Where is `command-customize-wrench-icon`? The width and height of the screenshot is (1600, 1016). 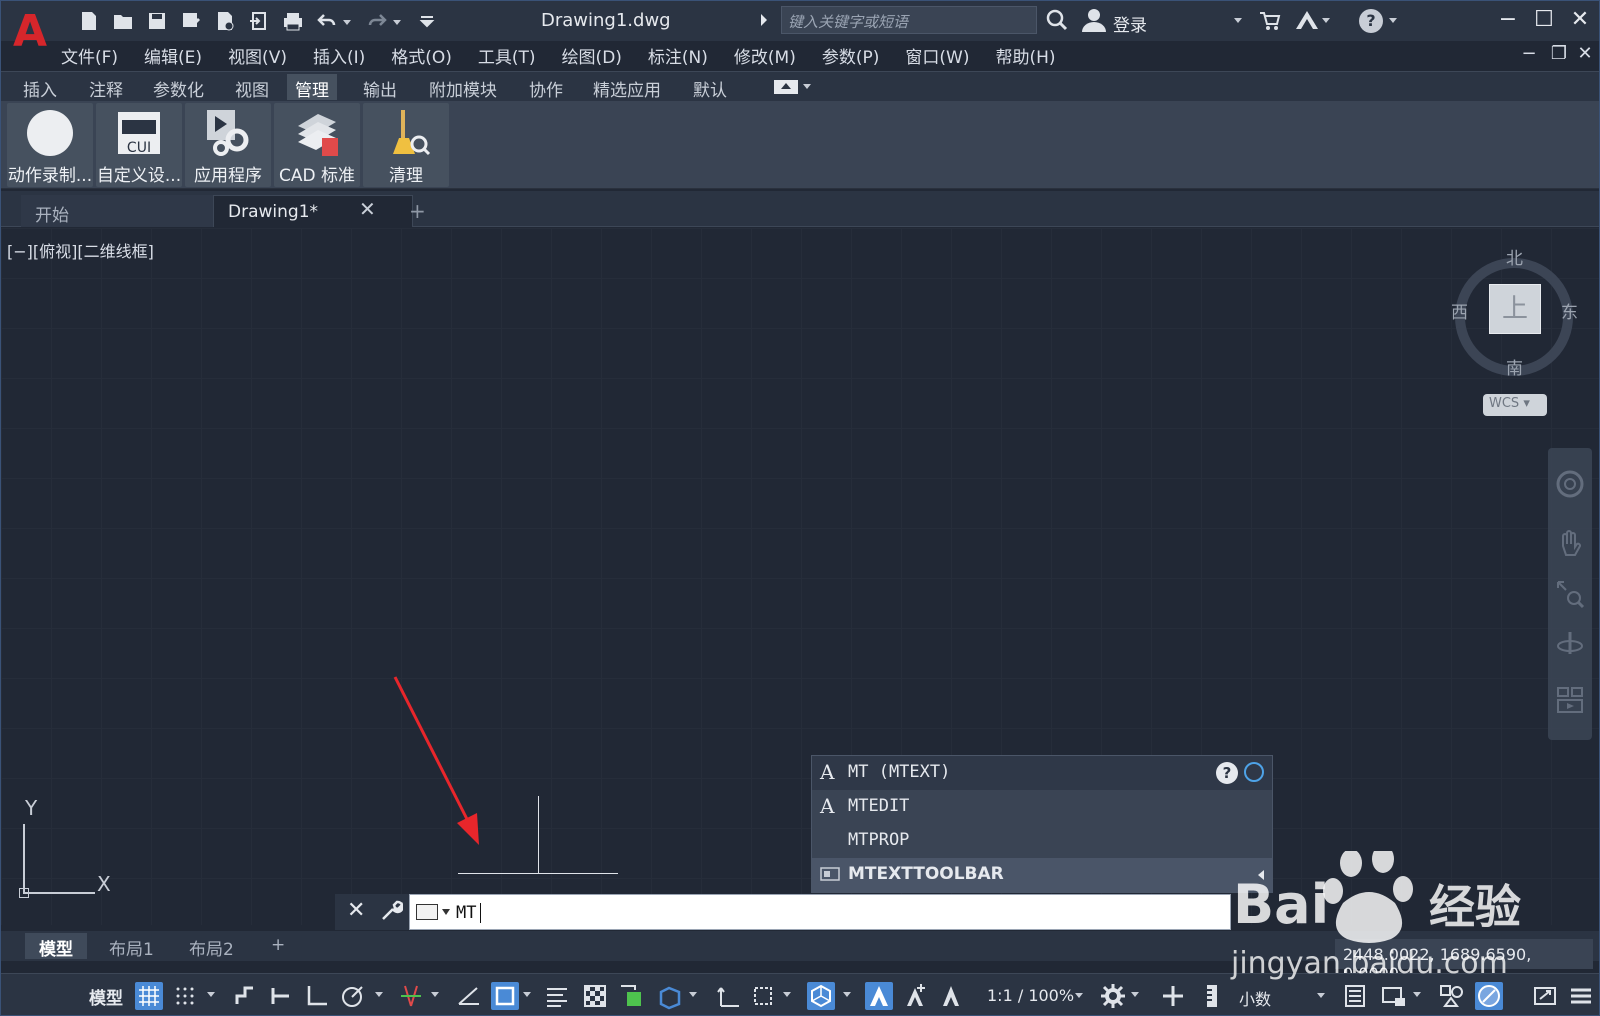
command-customize-wrench-icon is located at coordinates (391, 911).